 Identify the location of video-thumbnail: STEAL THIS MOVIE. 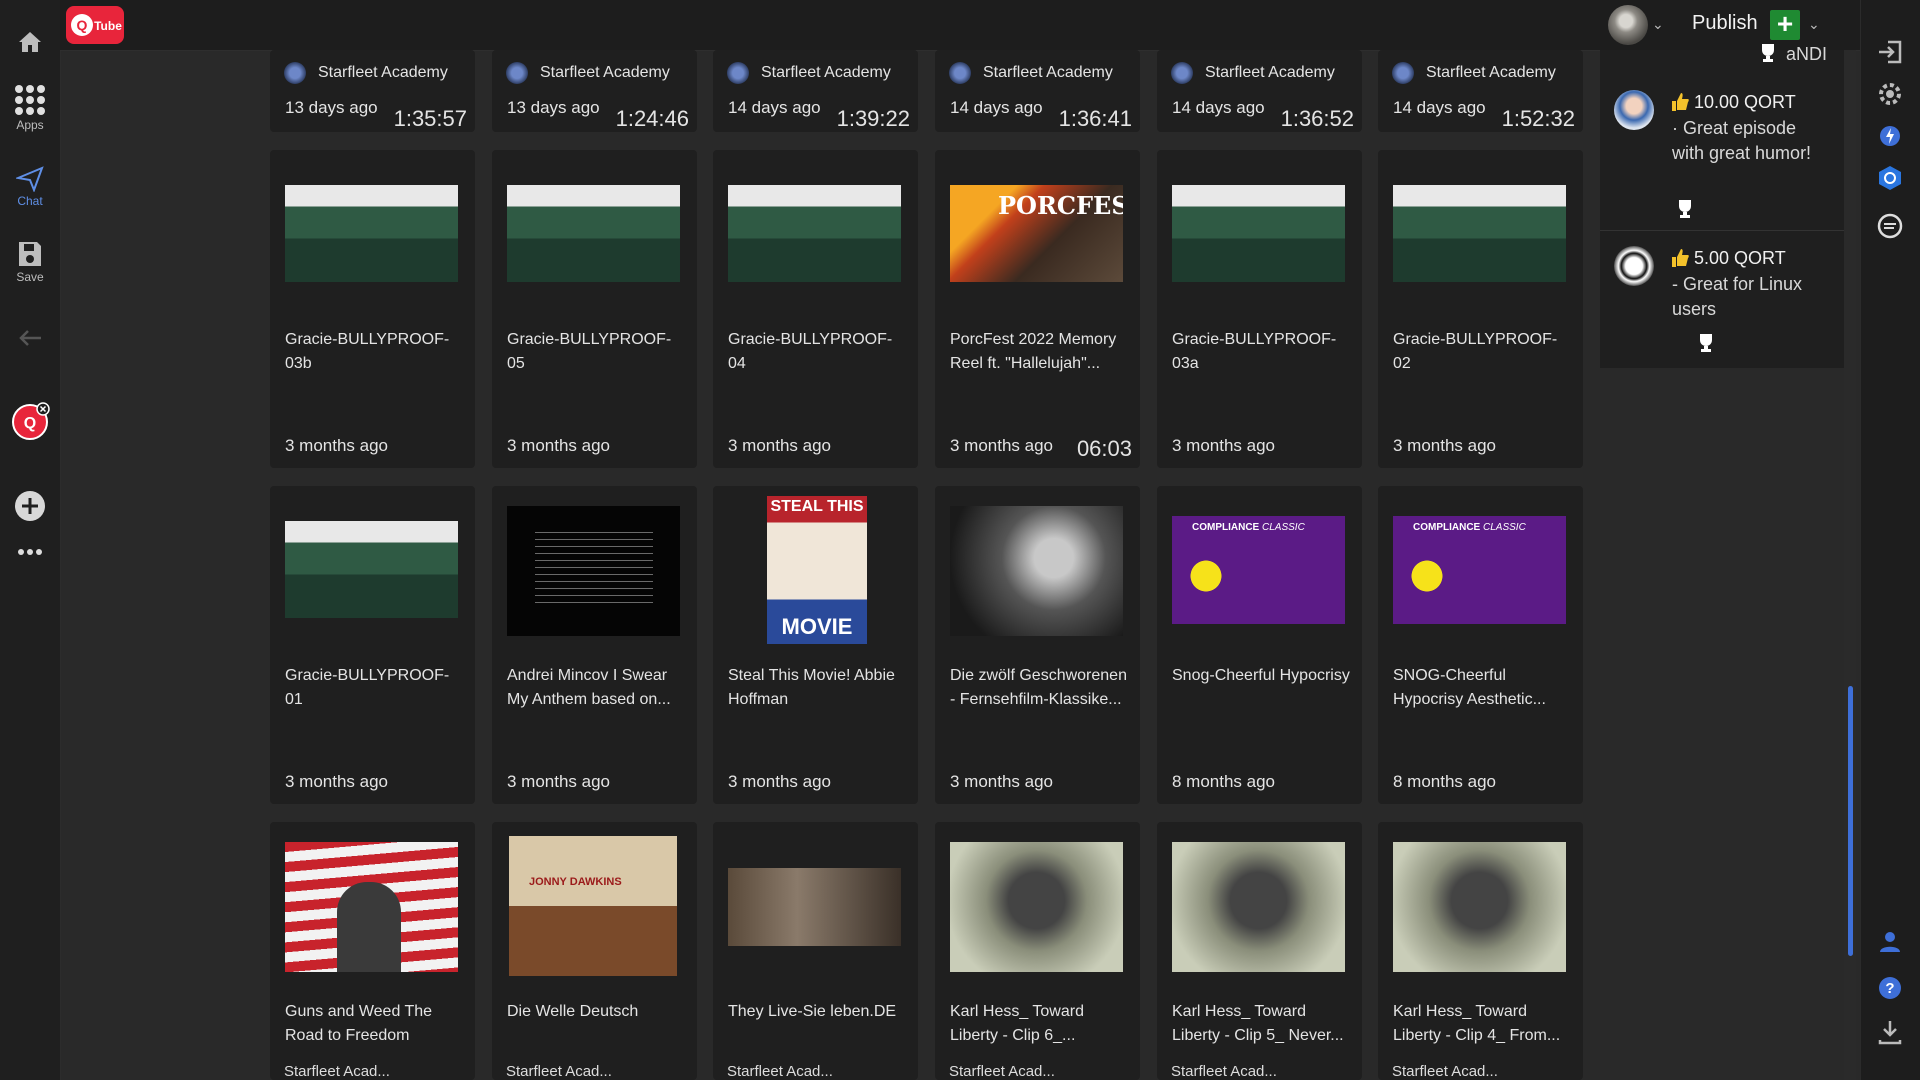
(817, 570).